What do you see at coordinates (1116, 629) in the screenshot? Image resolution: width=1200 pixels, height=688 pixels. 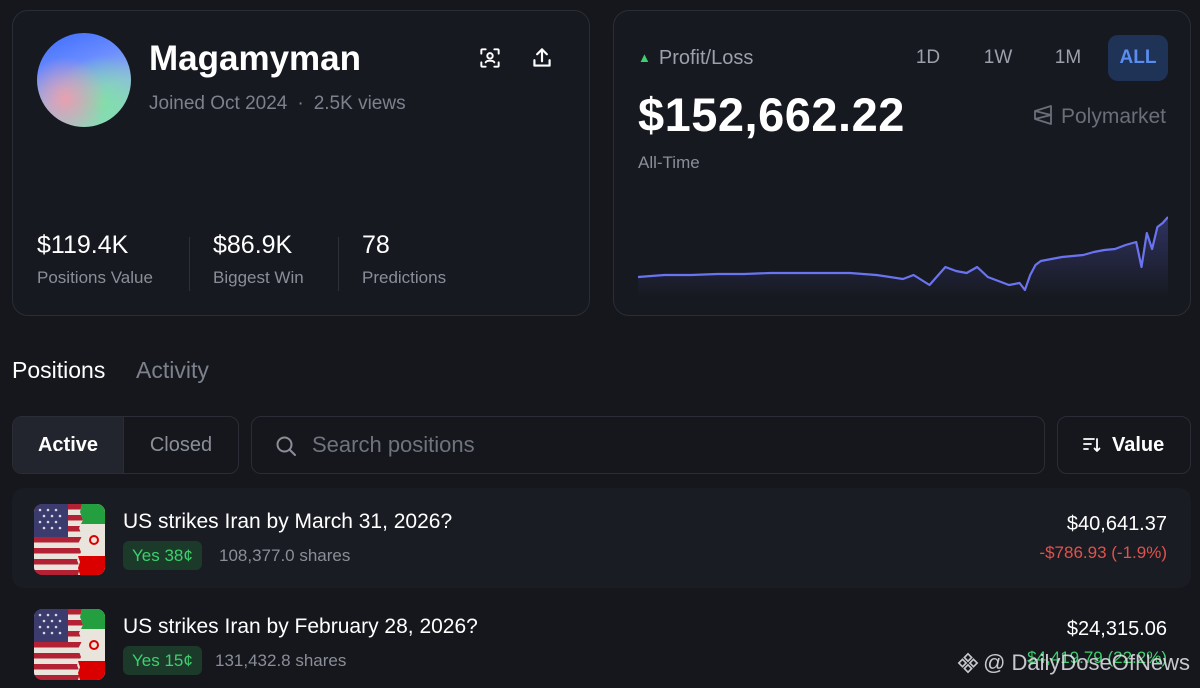 I see `position-value: $24,315.06` at bounding box center [1116, 629].